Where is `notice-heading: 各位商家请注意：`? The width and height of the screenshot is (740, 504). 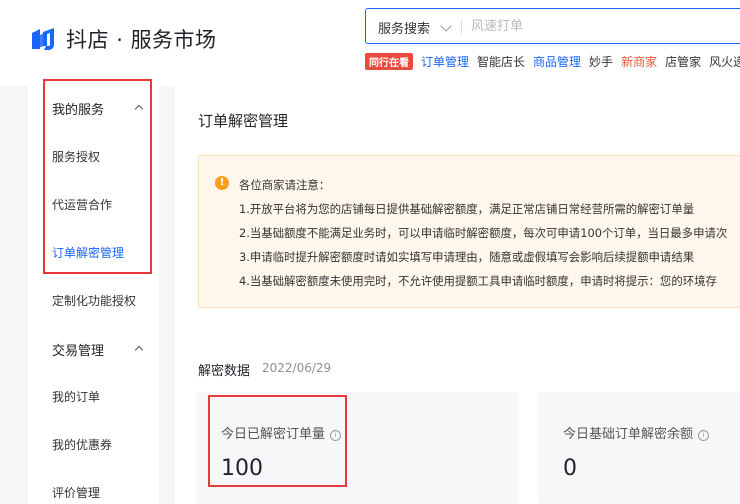
notice-heading: 各位商家请注意： is located at coordinates (285, 185).